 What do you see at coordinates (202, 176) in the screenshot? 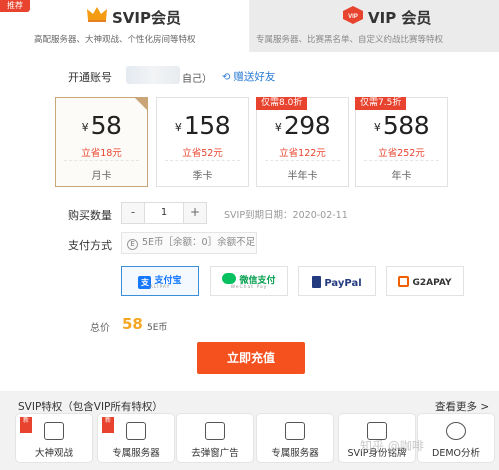
I see `plan-period: 季卡` at bounding box center [202, 176].